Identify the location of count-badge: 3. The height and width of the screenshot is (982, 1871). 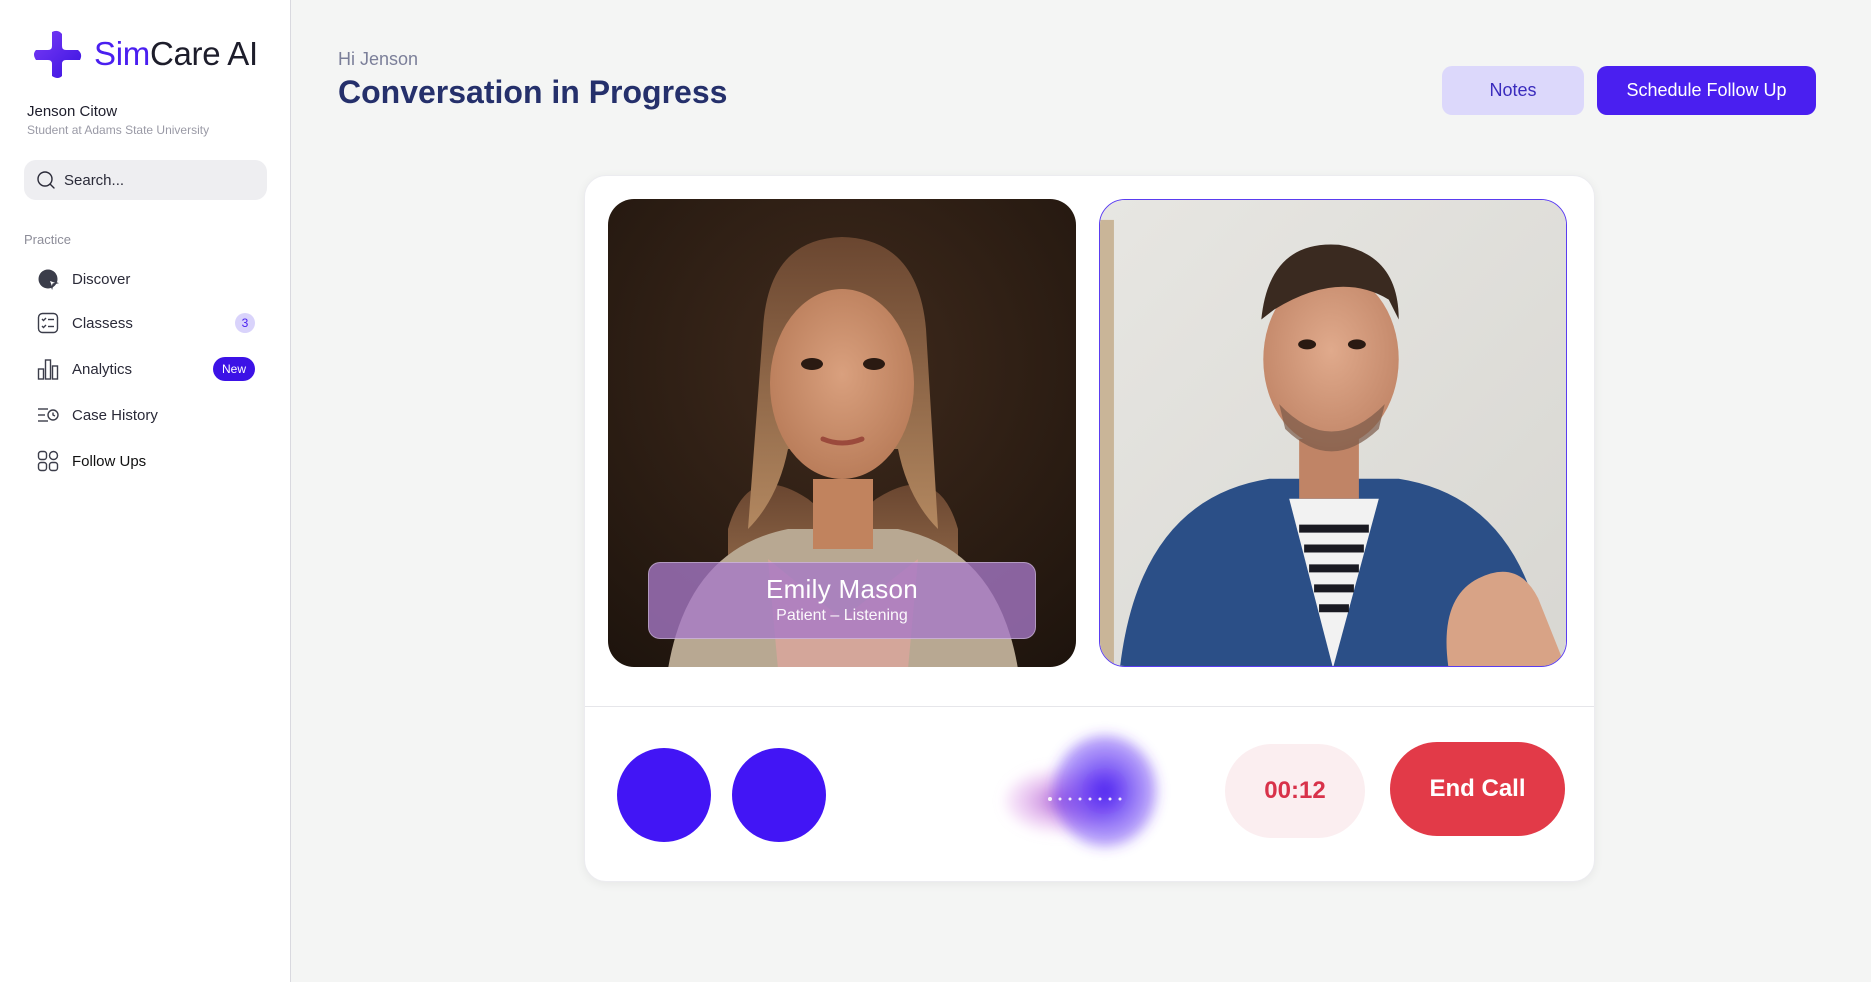
(245, 323).